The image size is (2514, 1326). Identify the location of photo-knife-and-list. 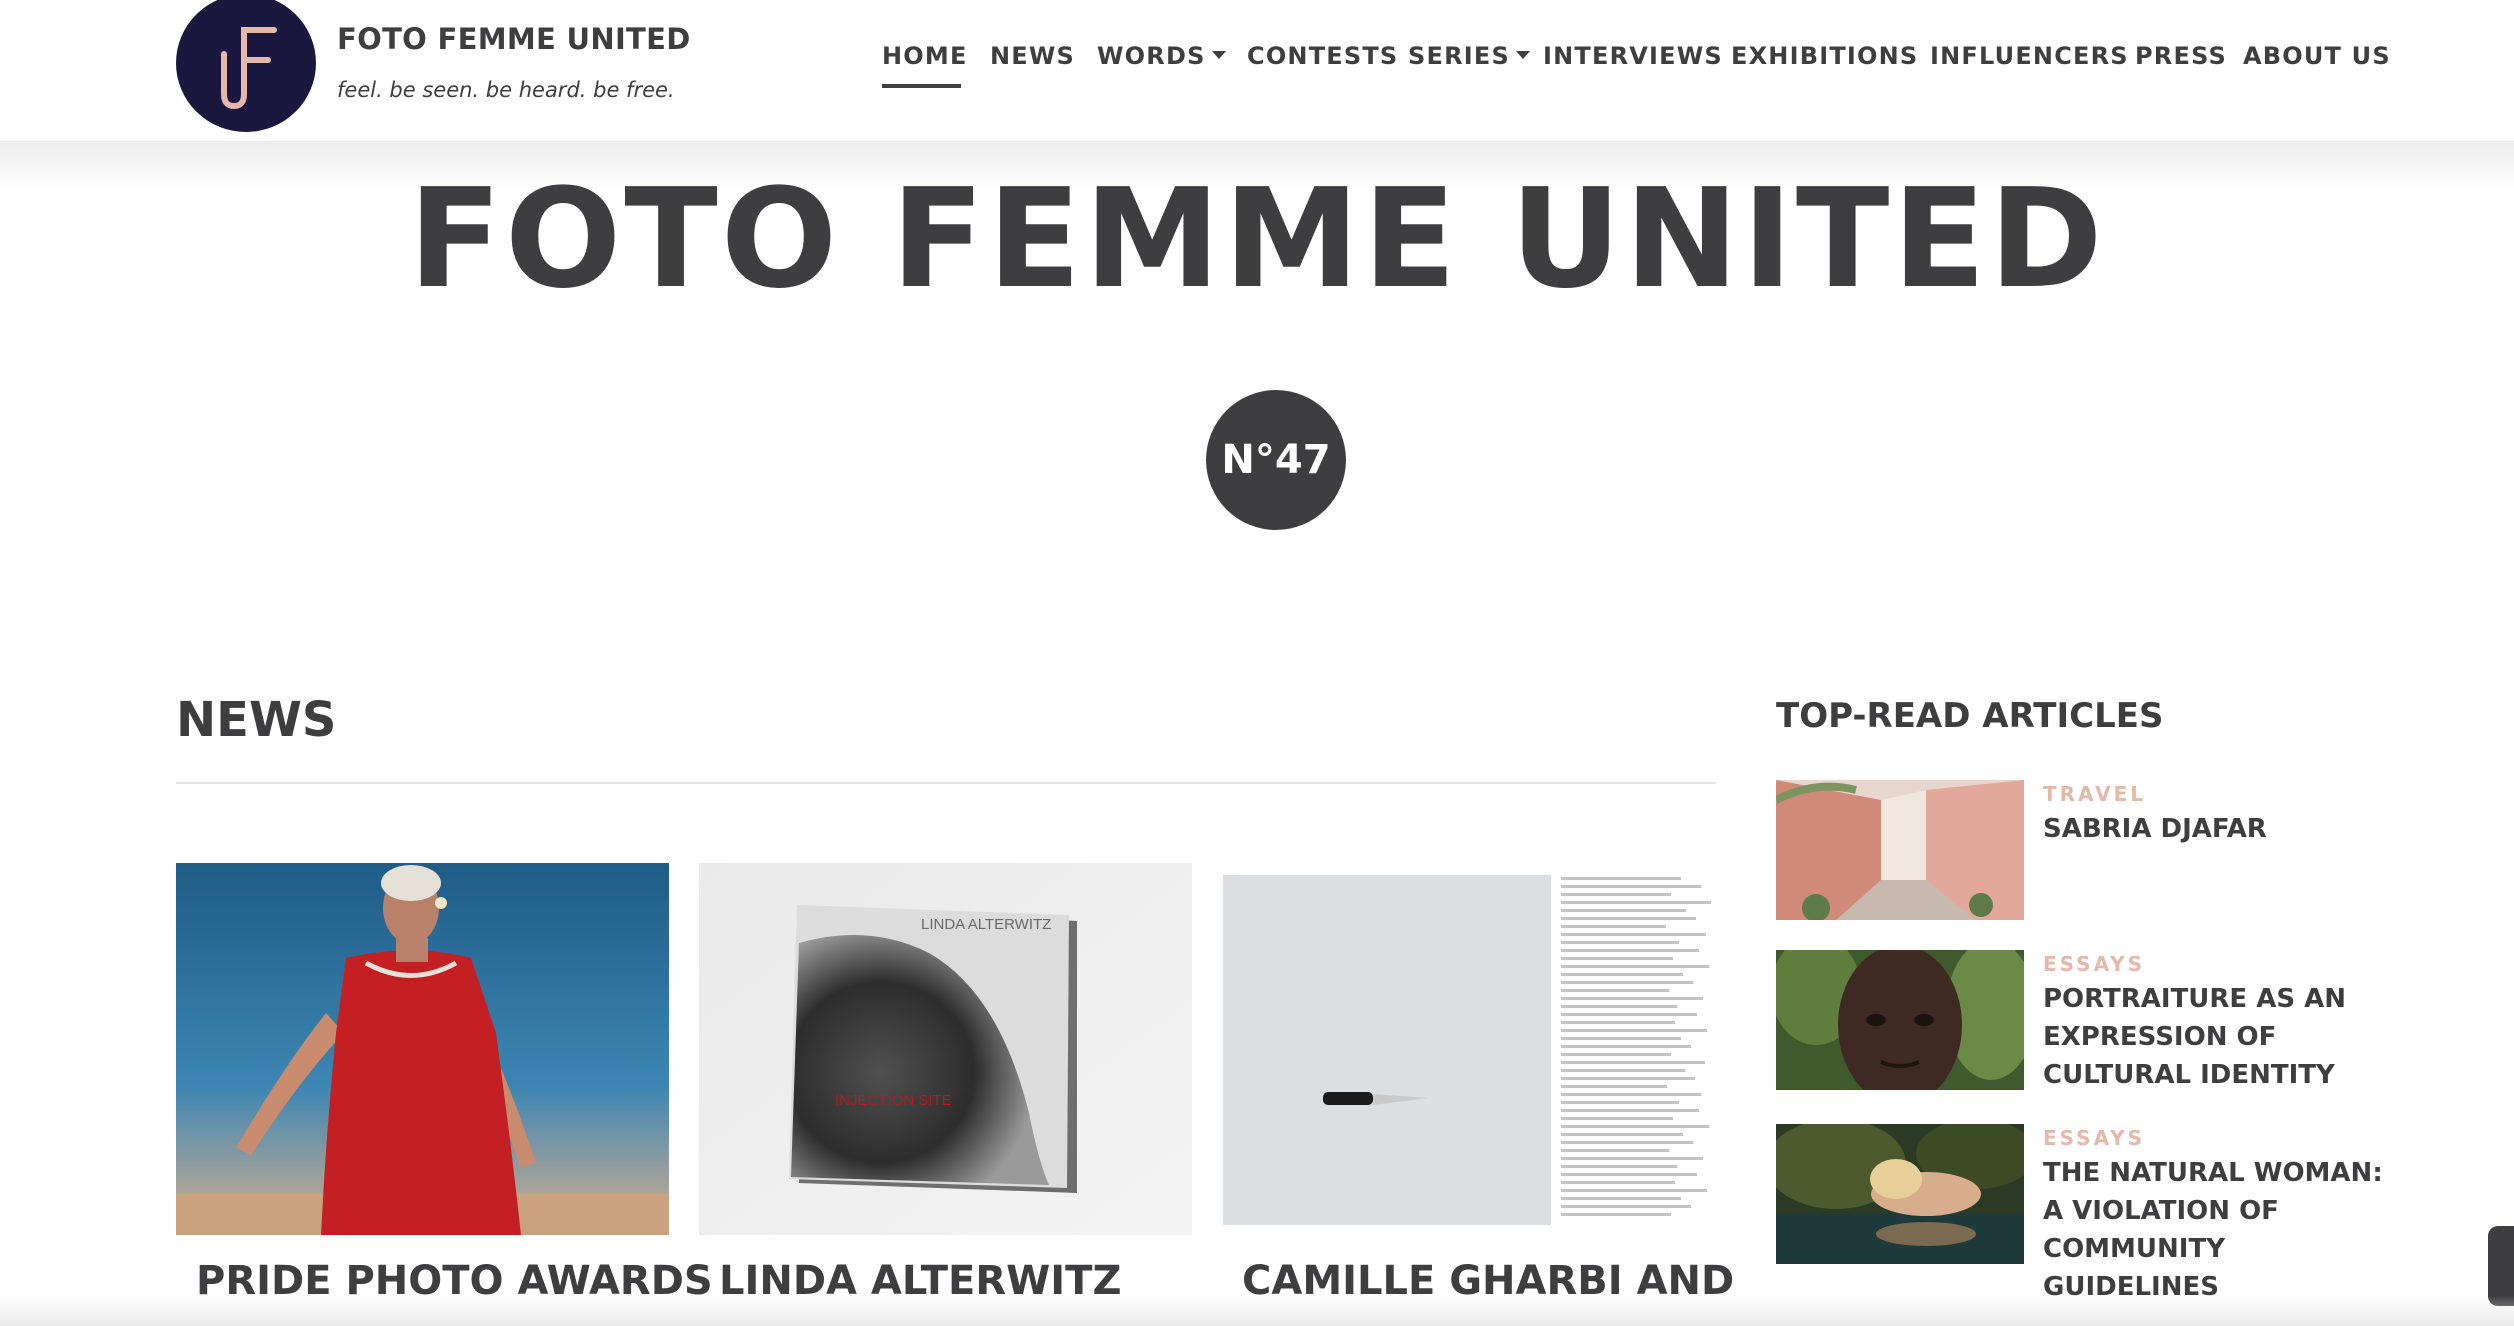
(1469, 1049).